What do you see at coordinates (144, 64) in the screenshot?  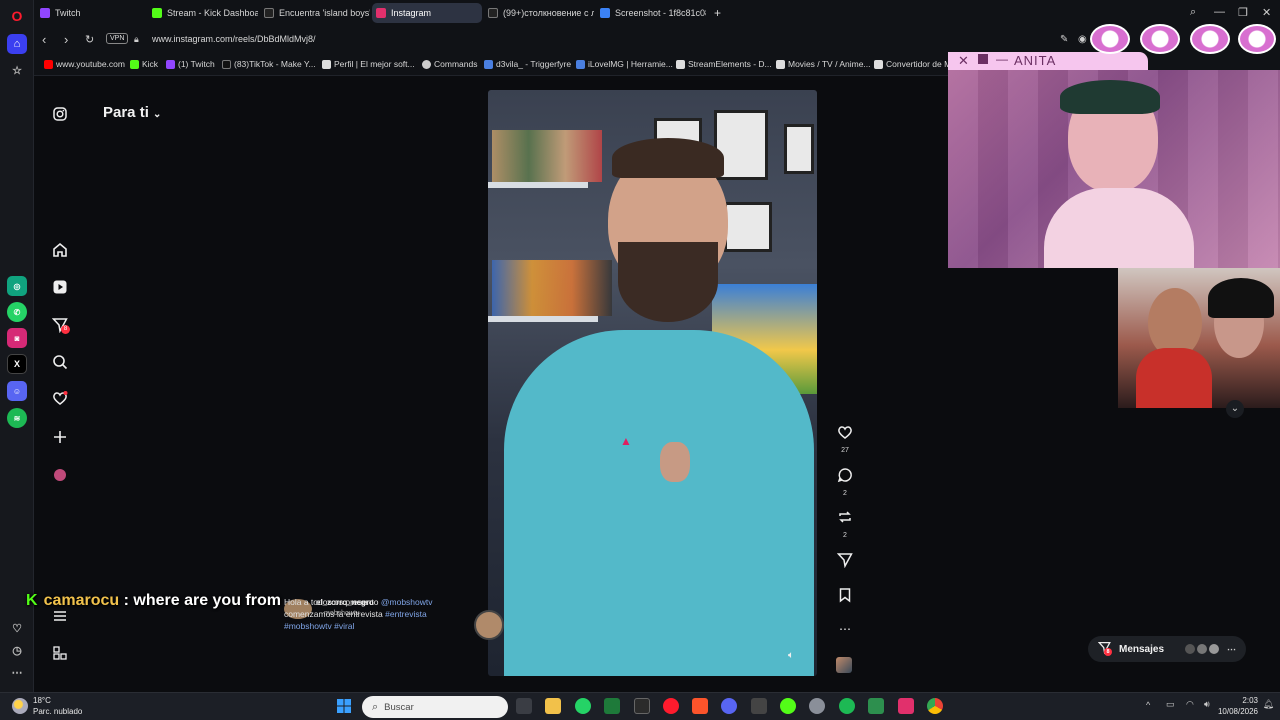 I see `bookmark-kick: Kick` at bounding box center [144, 64].